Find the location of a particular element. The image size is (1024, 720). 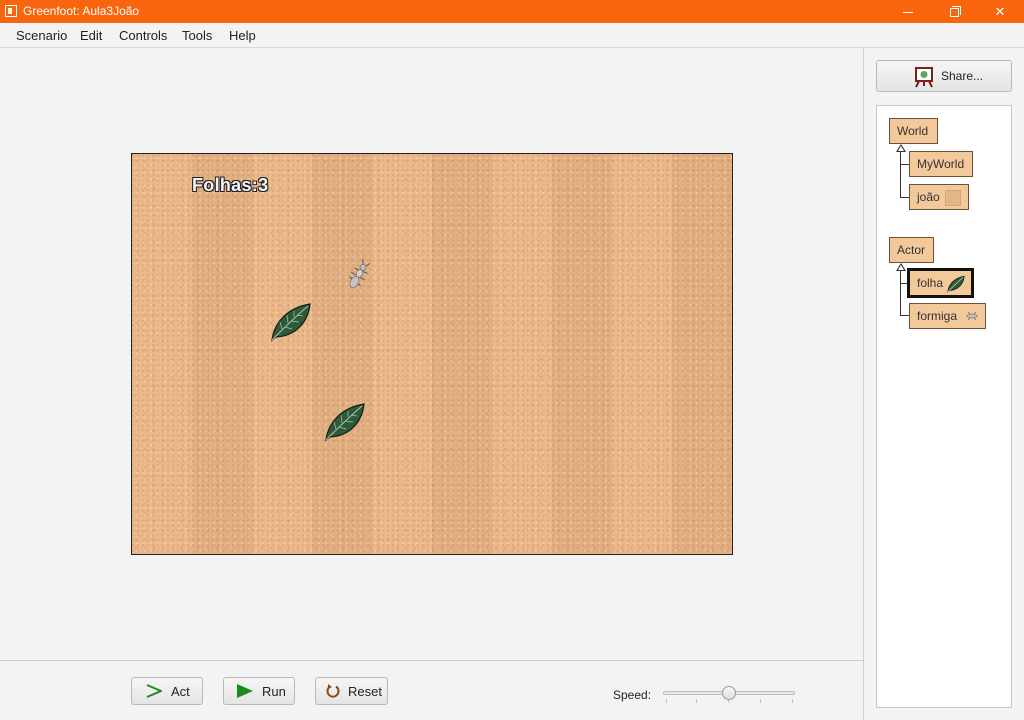

class-joao: joão is located at coordinates (939, 197).